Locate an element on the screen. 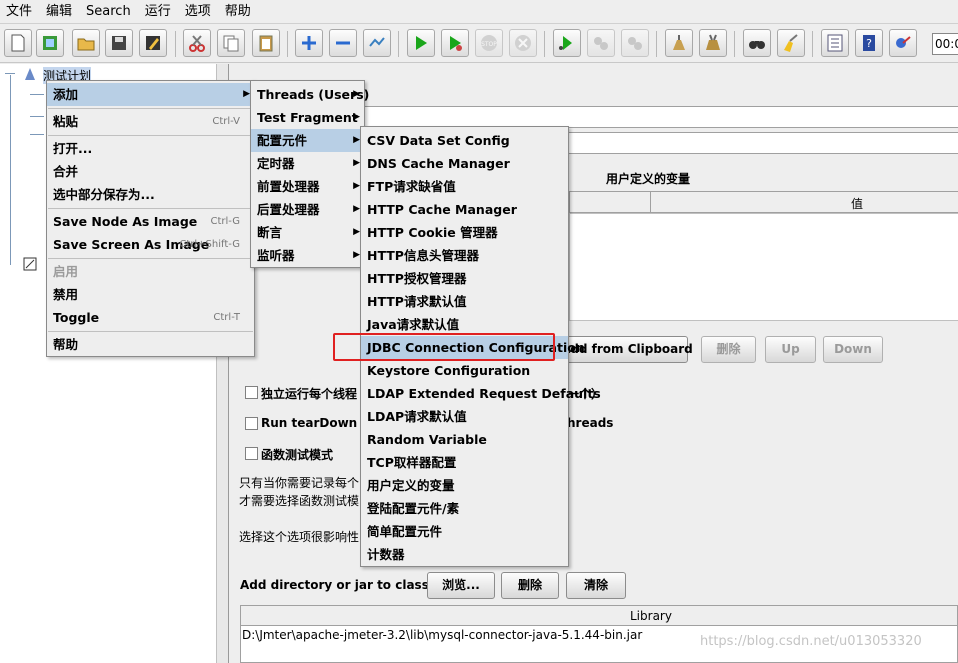  ctx-shortcut: Ctrl+Shift-G is located at coordinates (209, 244).